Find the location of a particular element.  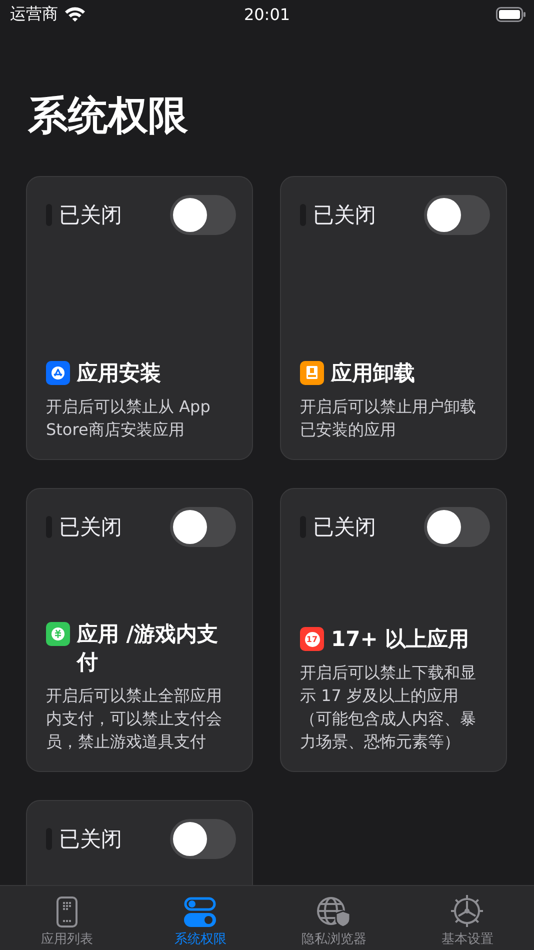

globe-shield-icon is located at coordinates (334, 912).